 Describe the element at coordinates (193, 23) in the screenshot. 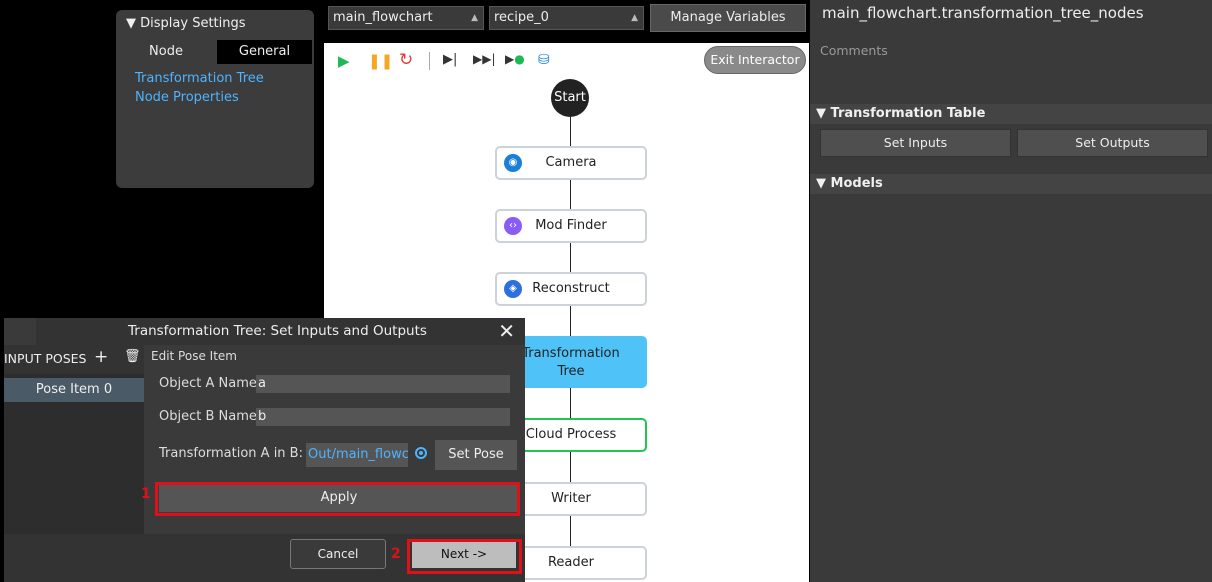

I see `display-settings-title: Display Settings` at that location.